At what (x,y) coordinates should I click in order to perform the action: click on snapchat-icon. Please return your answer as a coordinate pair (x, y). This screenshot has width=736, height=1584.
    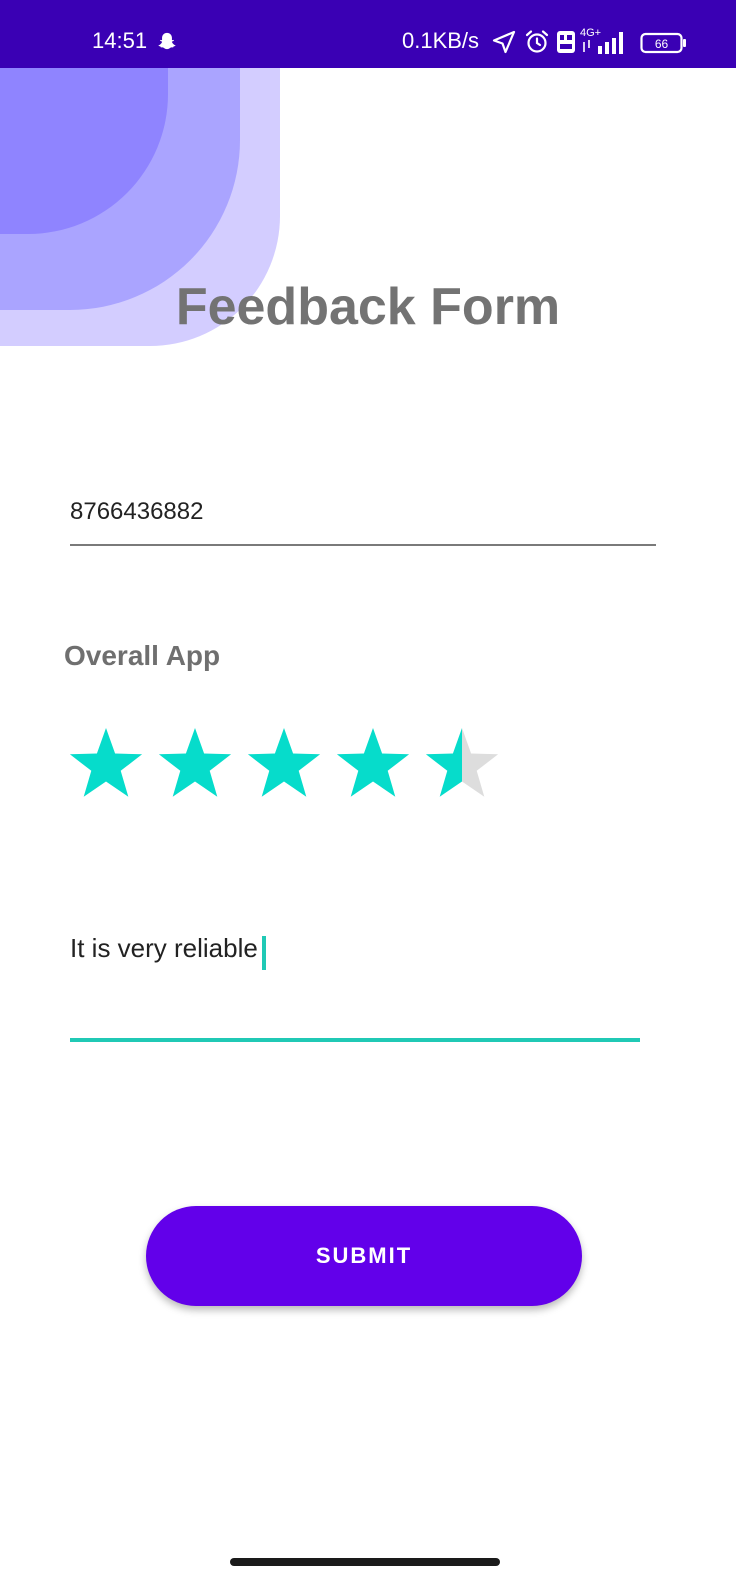
    Looking at the image, I should click on (167, 41).